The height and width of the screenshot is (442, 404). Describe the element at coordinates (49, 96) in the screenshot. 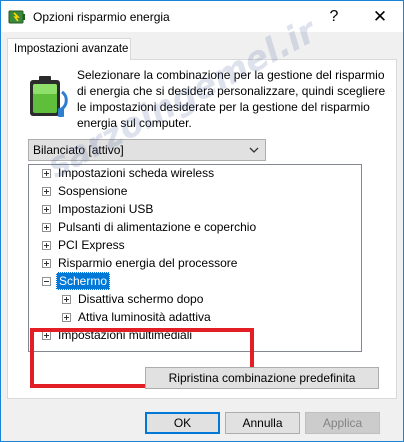

I see `battery-plug-icon` at that location.